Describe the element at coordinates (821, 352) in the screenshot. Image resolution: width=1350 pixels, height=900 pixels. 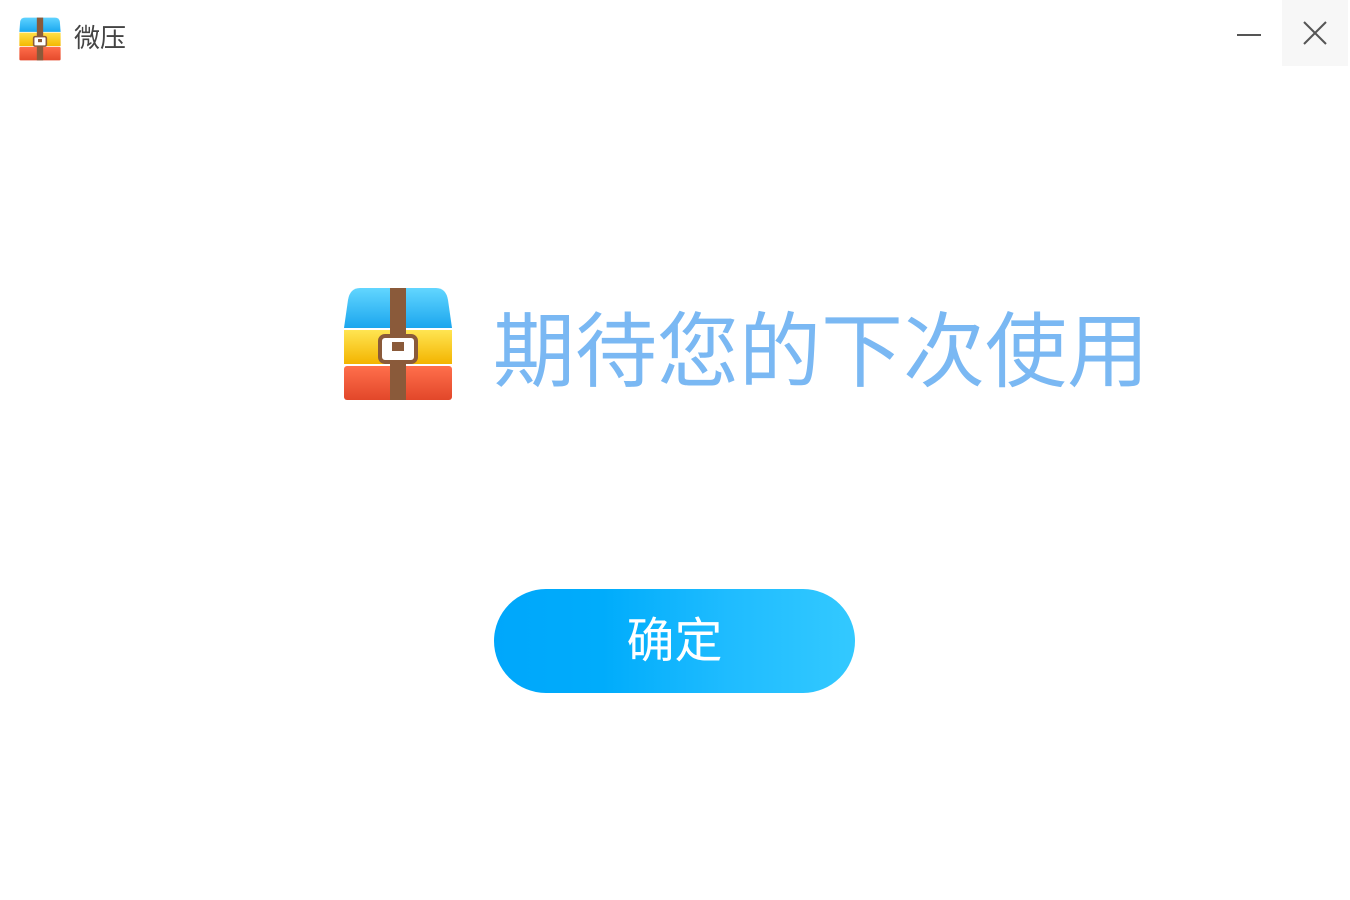
I see `farewell-message: 期待您的下次使用` at that location.